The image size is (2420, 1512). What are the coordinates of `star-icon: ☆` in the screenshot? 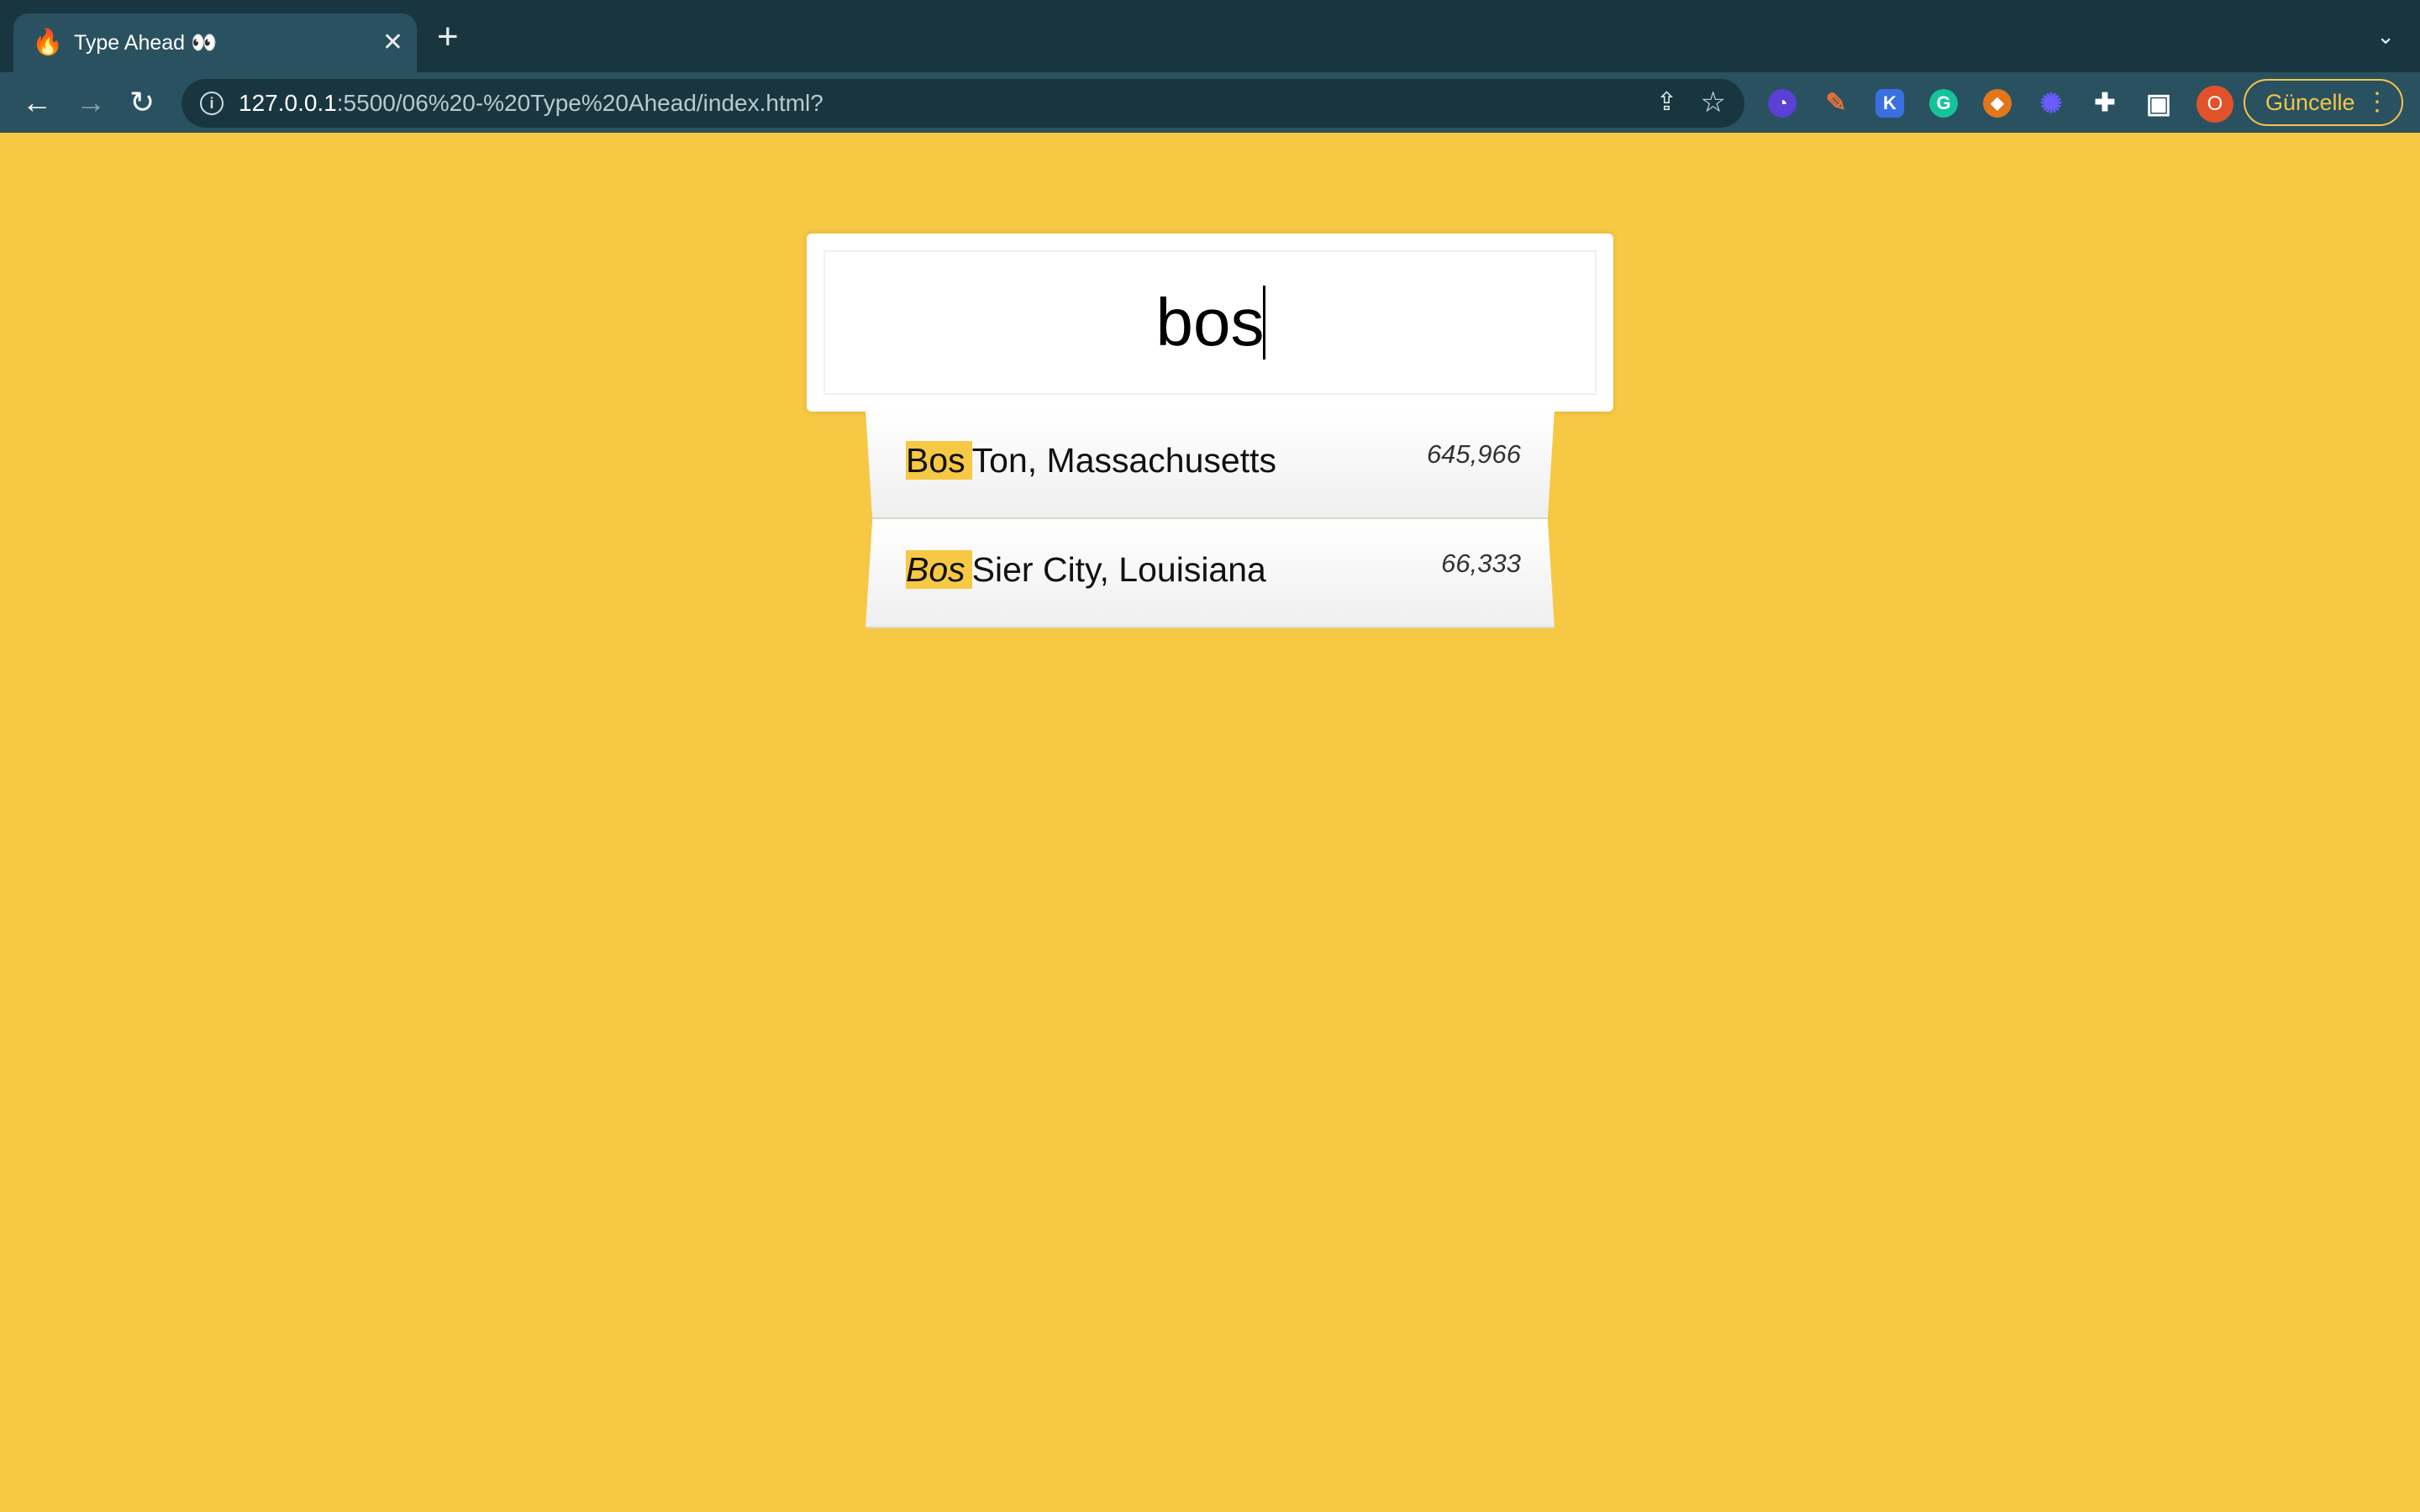 It's located at (1713, 102).